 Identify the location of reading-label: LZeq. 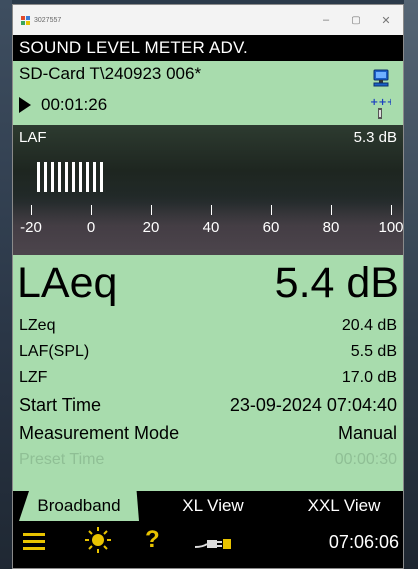
(37, 325).